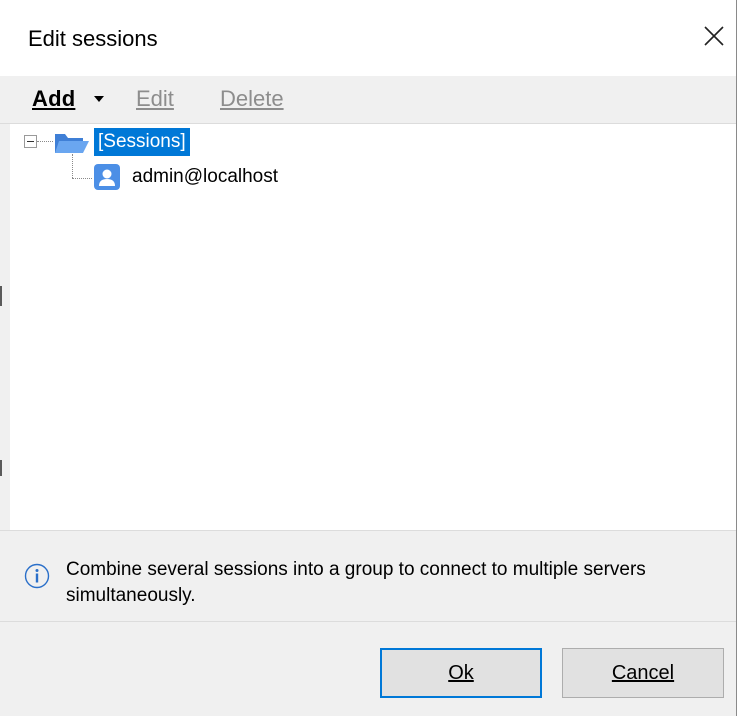 The image size is (740, 718). I want to click on title-bar: Edit sessions, so click(368, 38).